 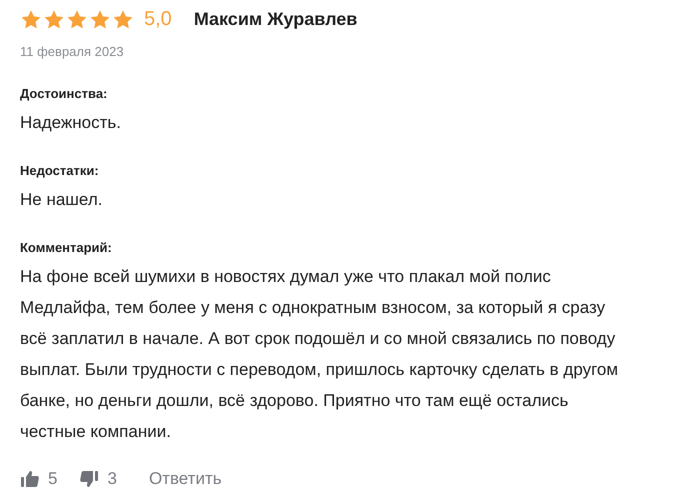 I want to click on author-name: Максим Журавлев, so click(x=276, y=19).